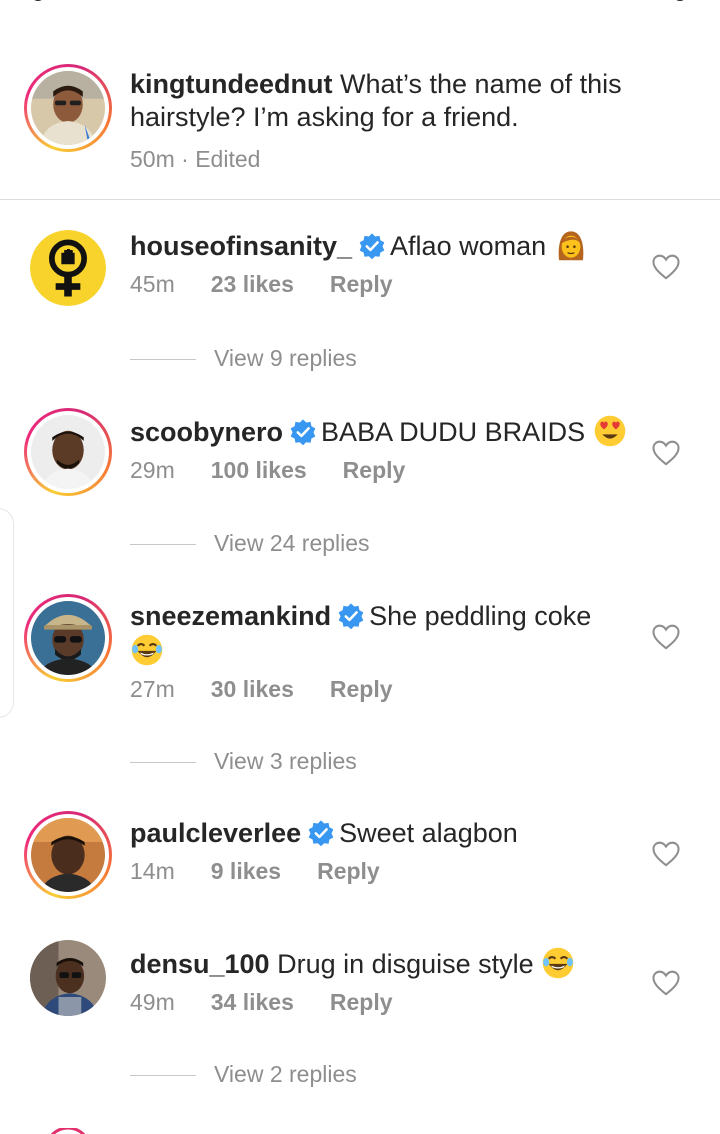  I want to click on caption-meta: 50m · Edited, so click(385, 159).